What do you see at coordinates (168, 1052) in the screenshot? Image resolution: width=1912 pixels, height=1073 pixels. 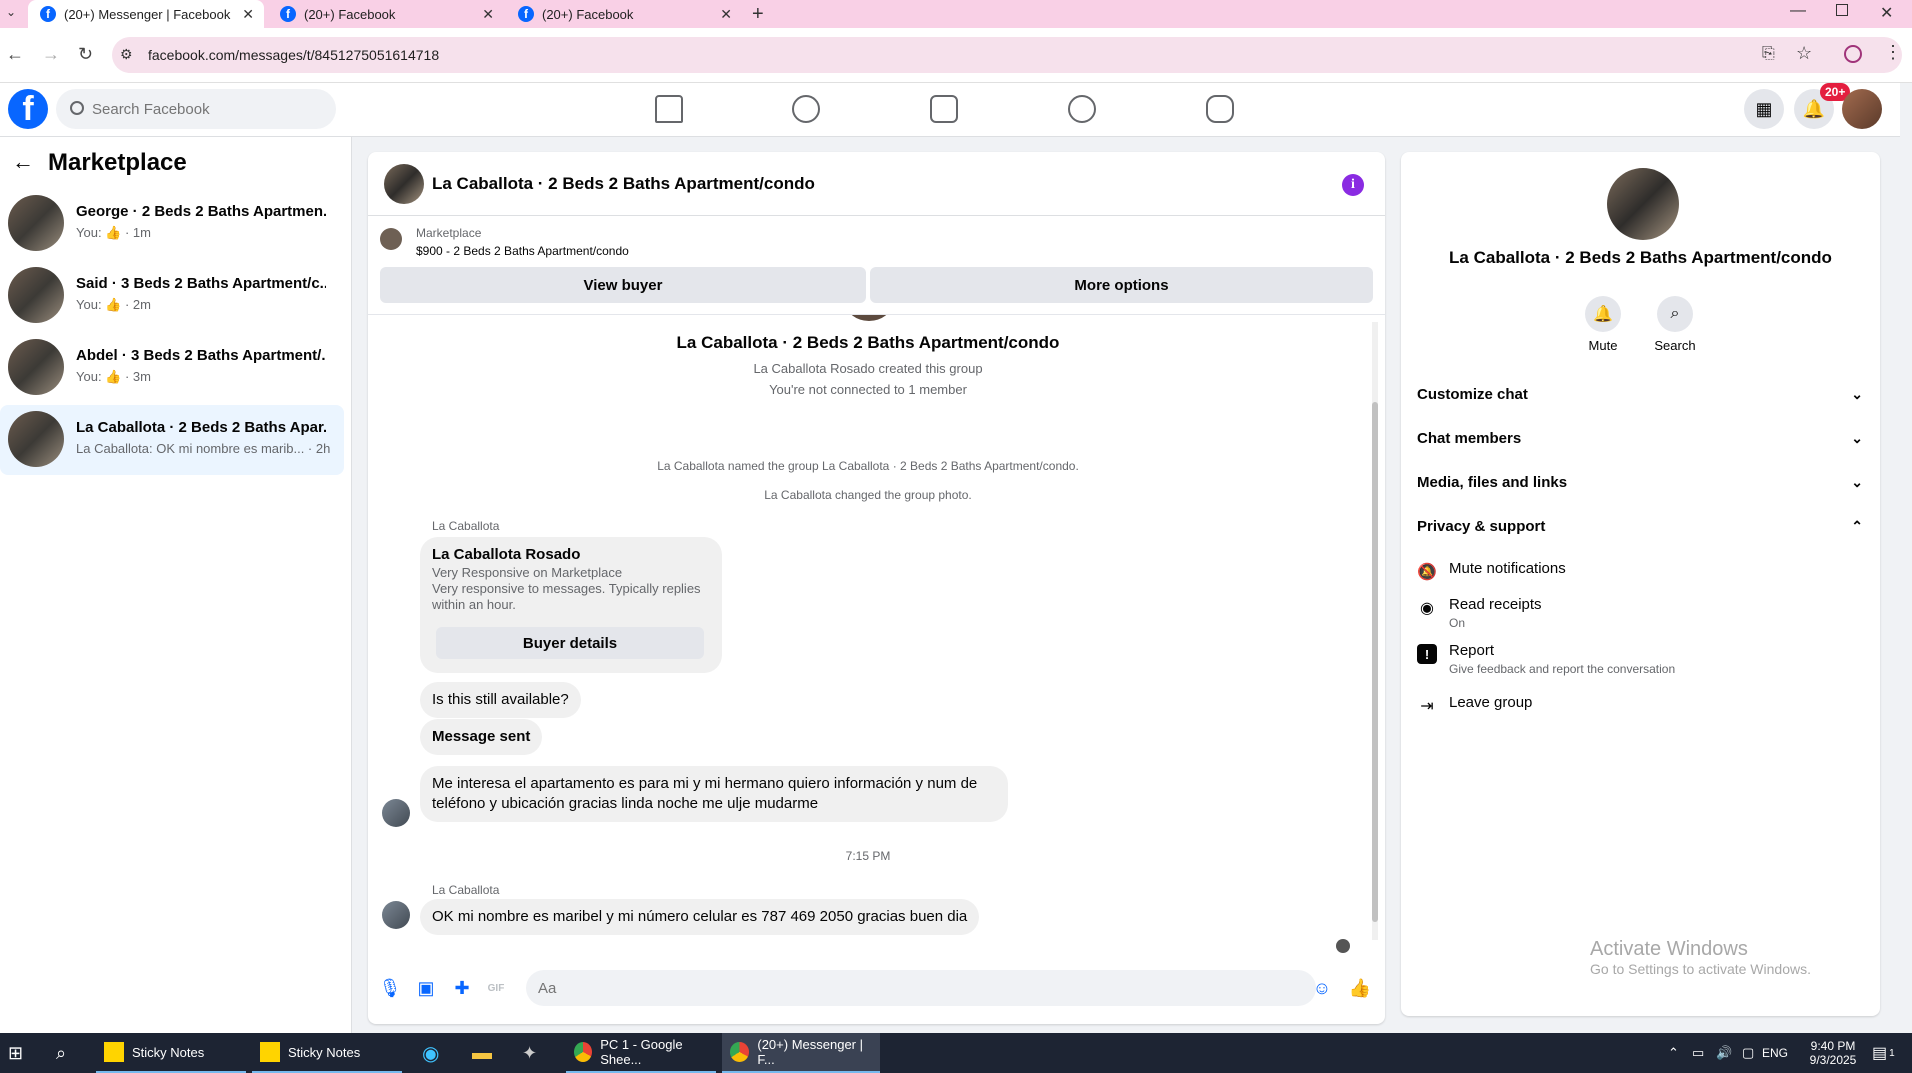 I see `taskbar-label: Sticky Notes` at bounding box center [168, 1052].